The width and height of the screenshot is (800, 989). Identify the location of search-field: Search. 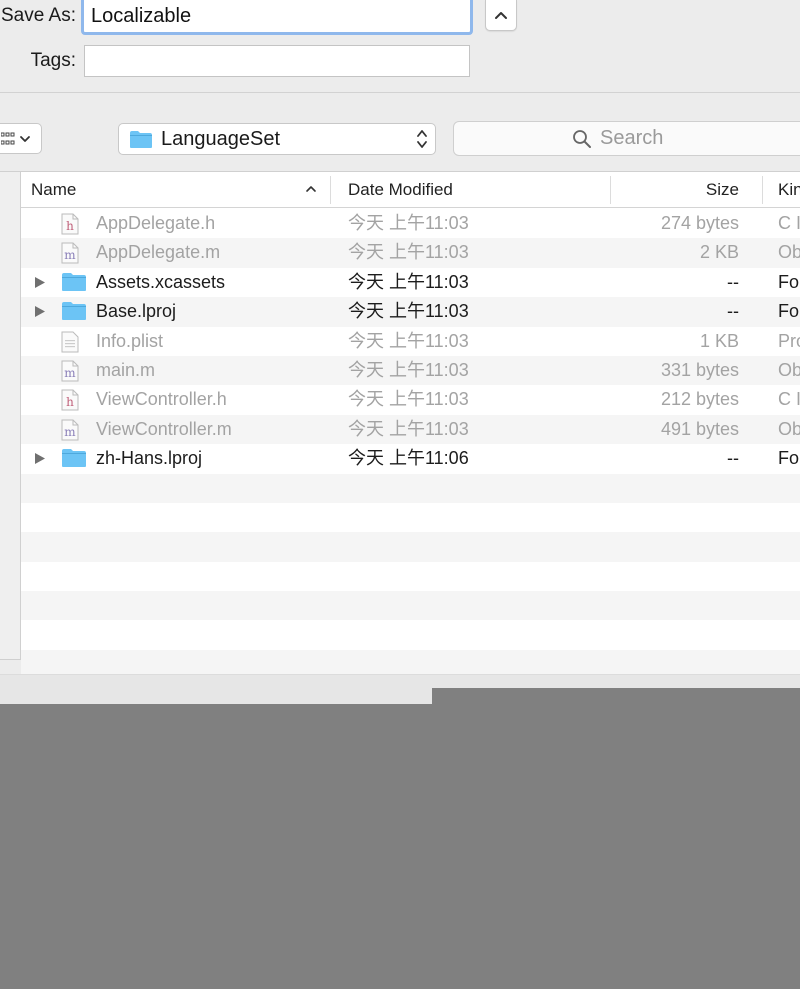
(626, 138).